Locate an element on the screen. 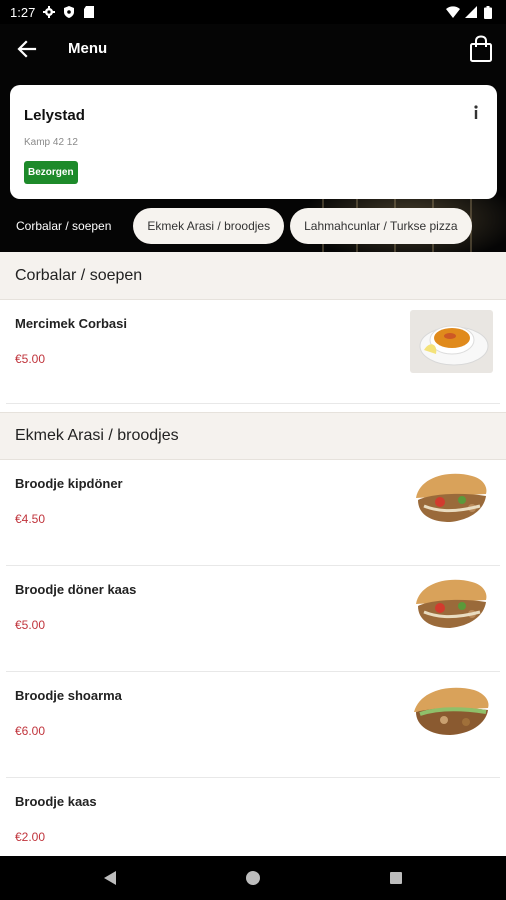 This screenshot has width=506, height=900. menu-item: Broodje shoarma €6.00 is located at coordinates (253, 725).